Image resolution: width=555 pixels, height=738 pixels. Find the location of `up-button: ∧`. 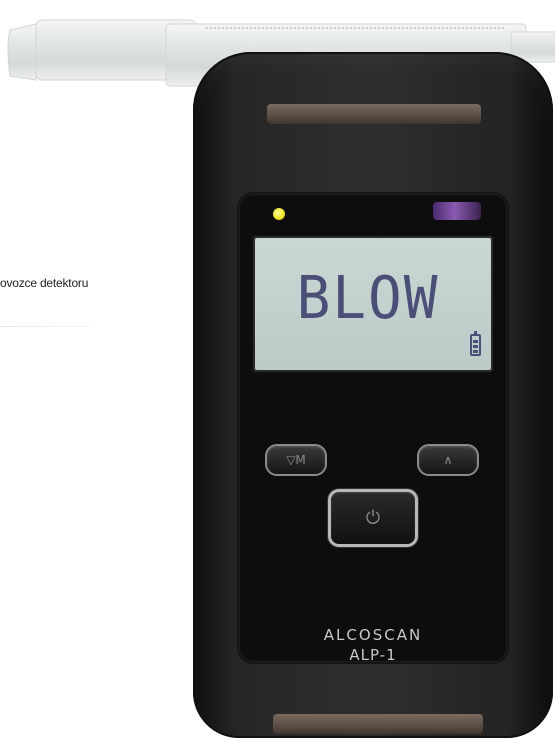

up-button: ∧ is located at coordinates (448, 460).